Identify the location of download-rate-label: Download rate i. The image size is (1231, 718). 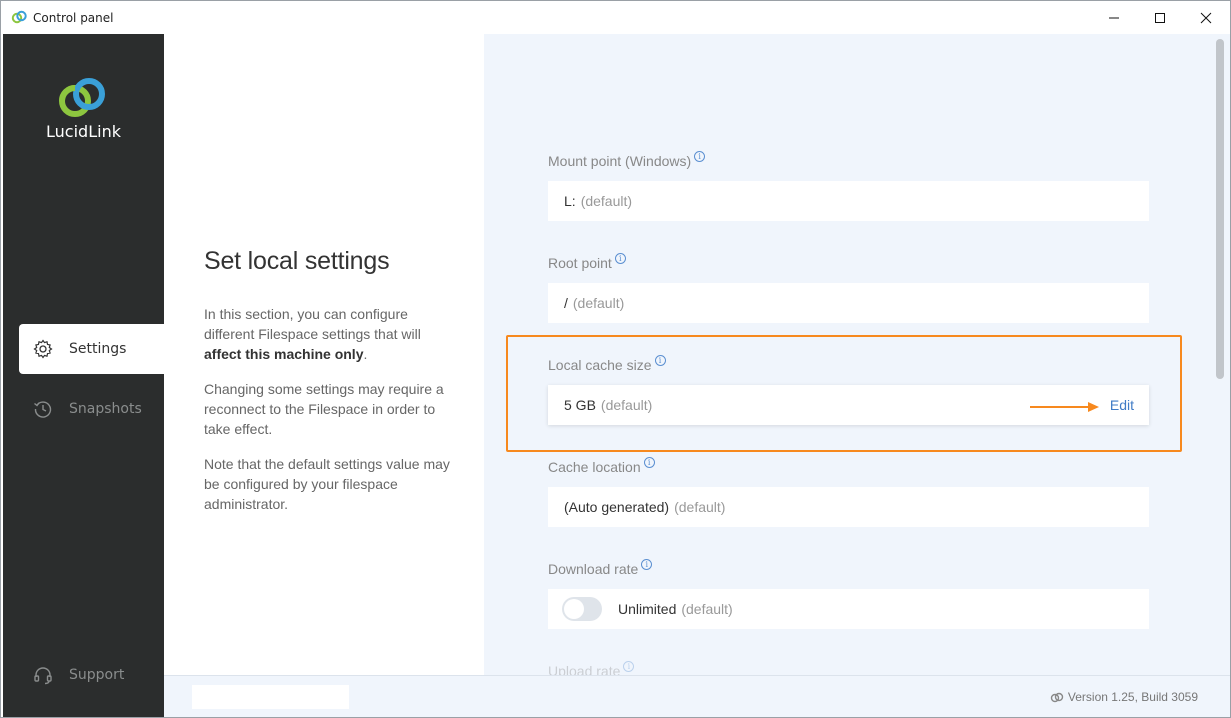
(600, 568).